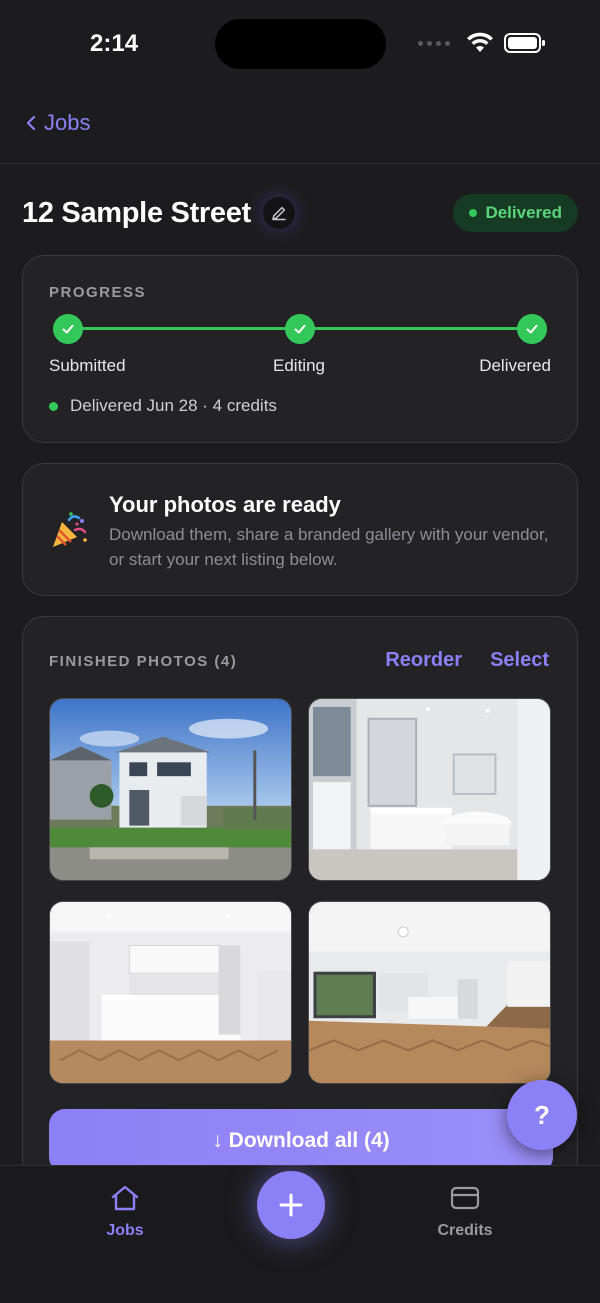 The width and height of the screenshot is (600, 1303). I want to click on kitchen-image, so click(170, 992).